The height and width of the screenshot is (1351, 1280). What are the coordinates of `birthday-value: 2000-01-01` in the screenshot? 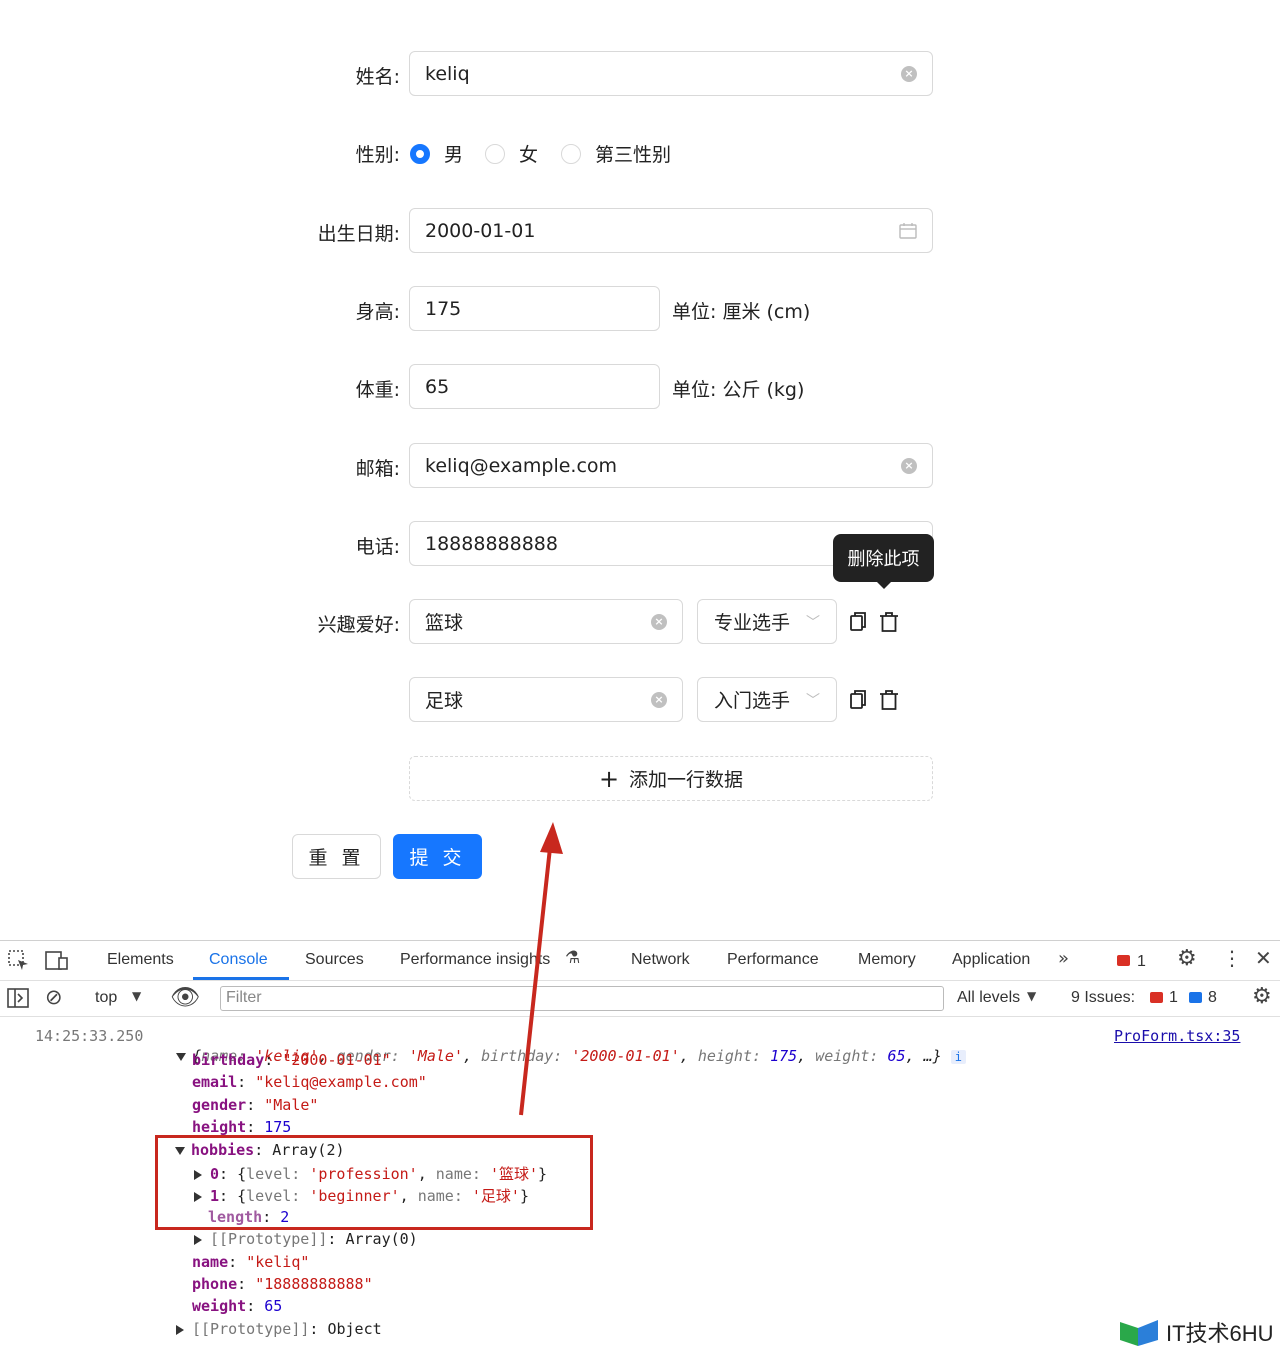 It's located at (480, 230).